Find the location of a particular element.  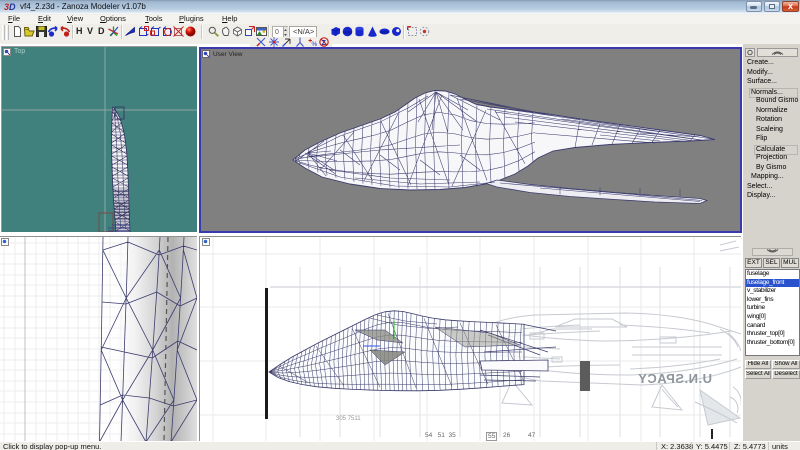

svg-text: U.N.SPACY is located at coordinates (675, 378).